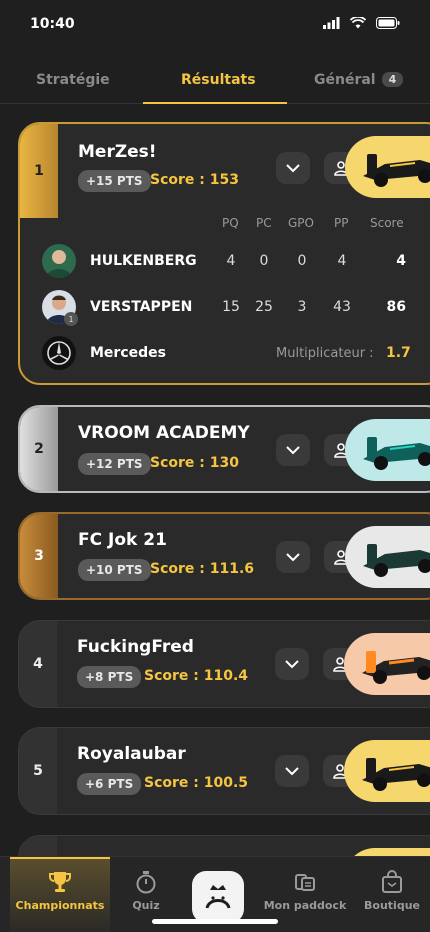 This screenshot has height=932, width=430. What do you see at coordinates (117, 152) in the screenshot?
I see `team-name: MerZes!` at bounding box center [117, 152].